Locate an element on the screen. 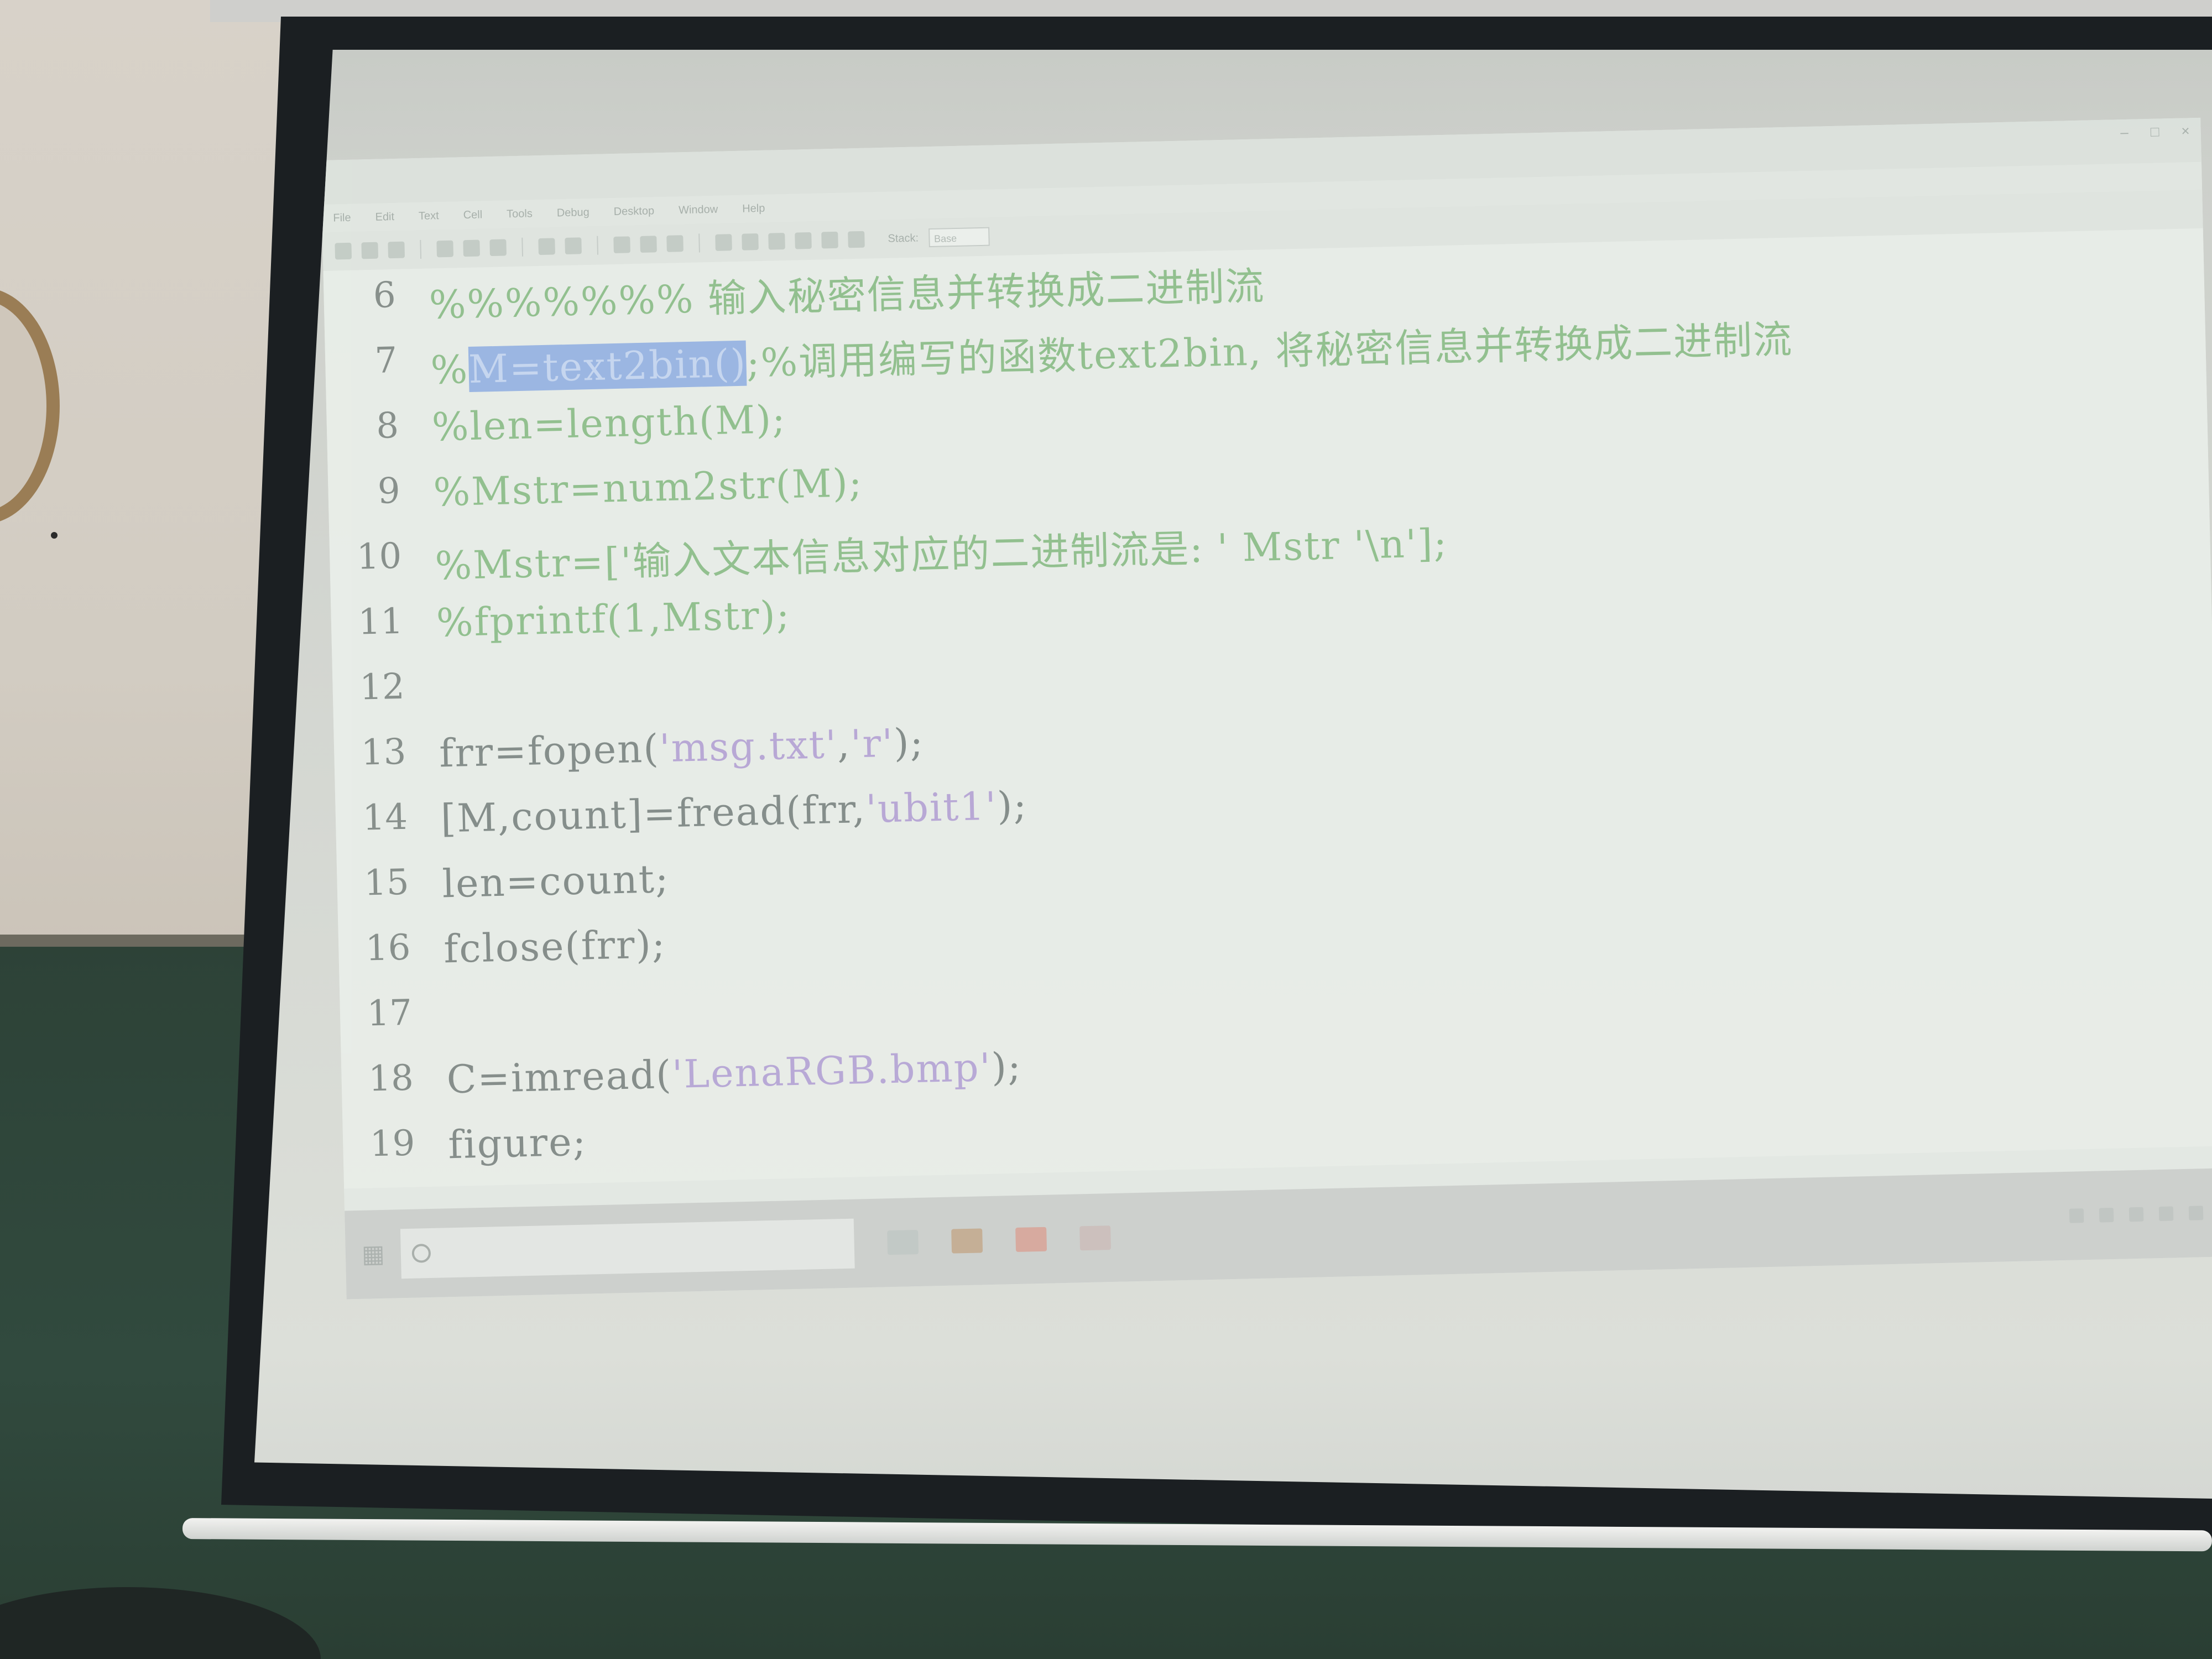  undo-icon is located at coordinates (546, 247).